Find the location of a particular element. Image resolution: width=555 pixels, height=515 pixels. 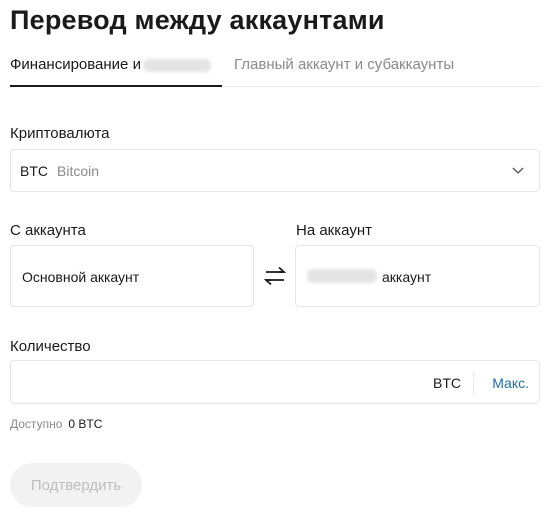

to-account-value: аккаунт is located at coordinates (407, 277).